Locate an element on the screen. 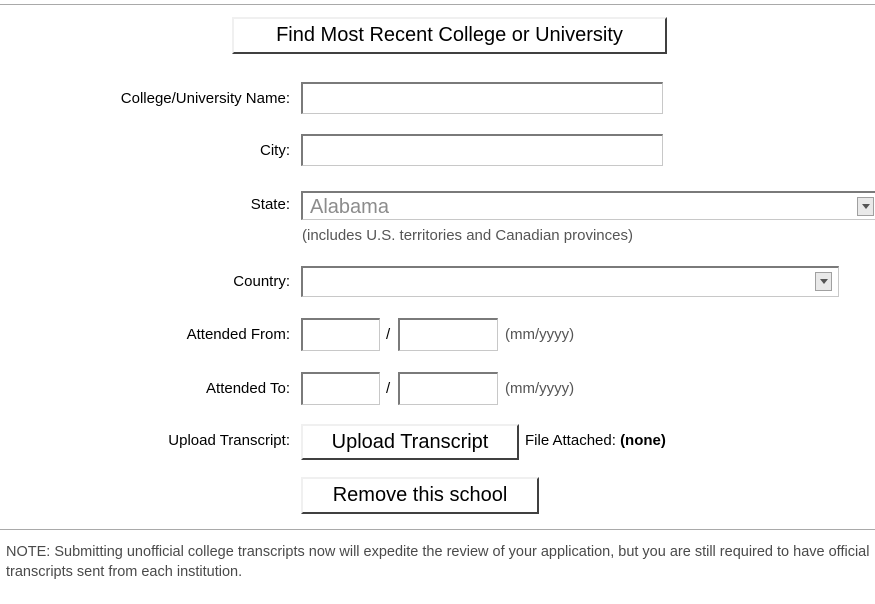 The height and width of the screenshot is (604, 875). attended-to-month-input is located at coordinates (340, 388).